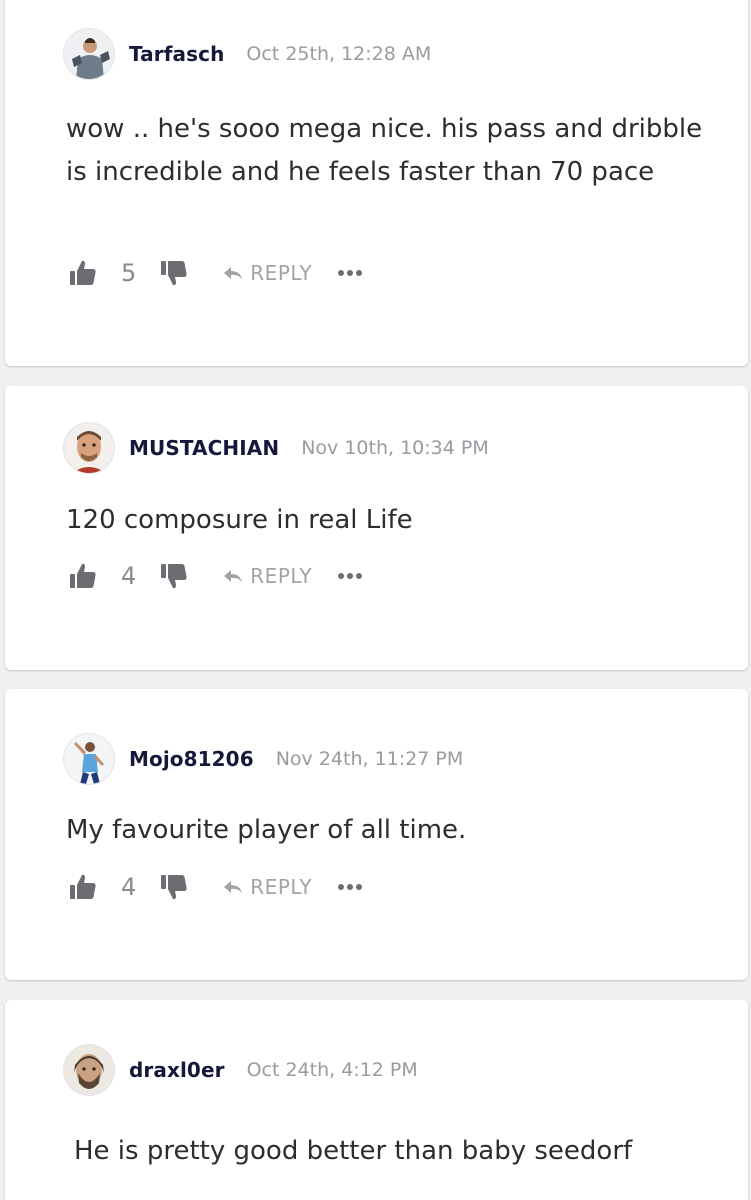  Describe the element at coordinates (177, 1070) in the screenshot. I see `username: draxl0er` at that location.